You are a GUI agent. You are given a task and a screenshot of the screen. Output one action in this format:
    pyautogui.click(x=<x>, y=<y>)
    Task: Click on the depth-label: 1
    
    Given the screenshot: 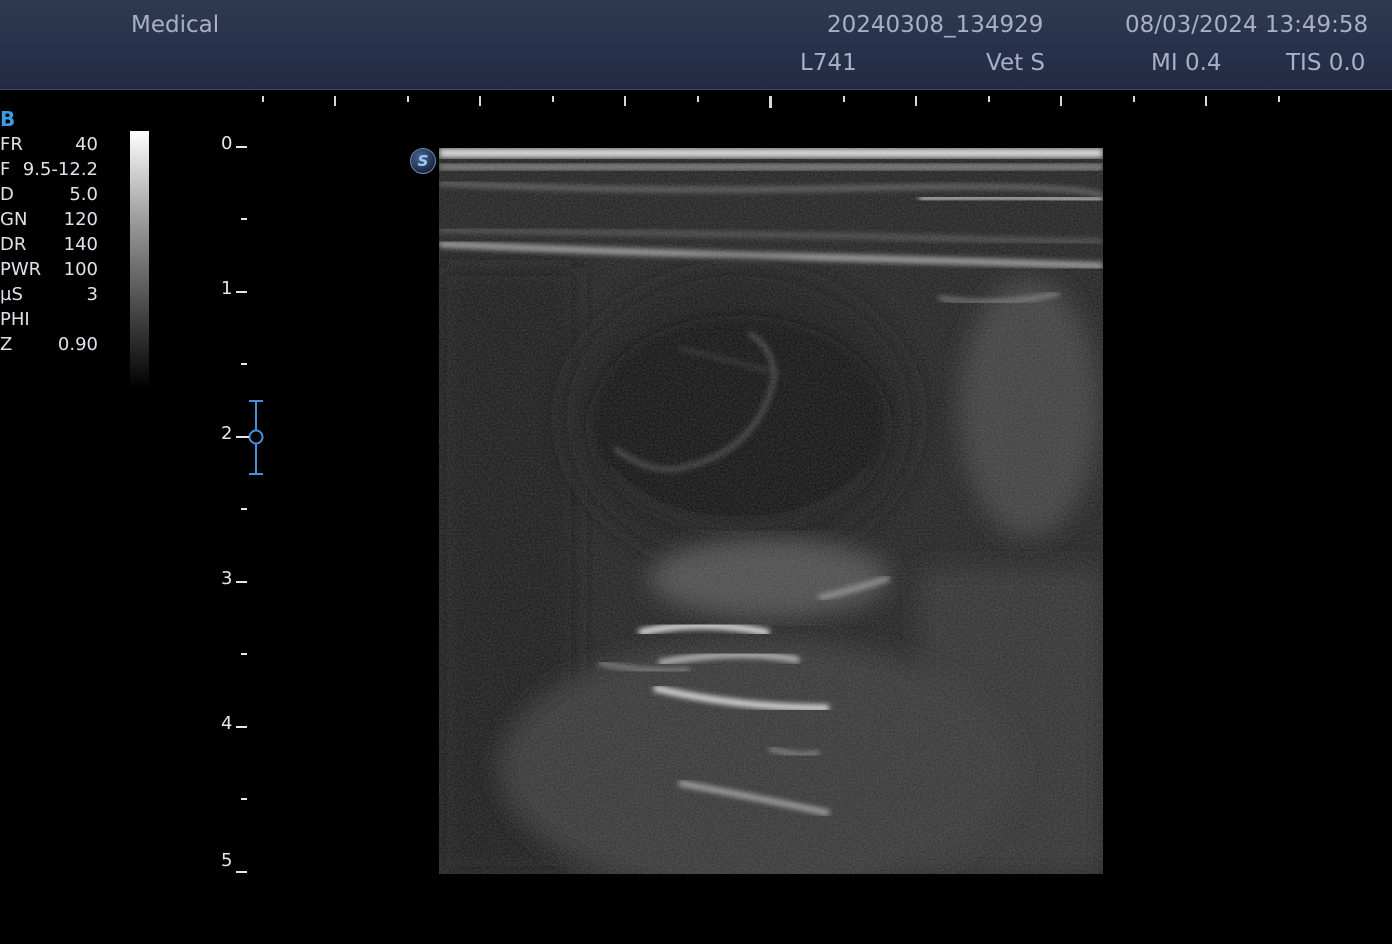 What is the action you would take?
    pyautogui.click(x=227, y=288)
    